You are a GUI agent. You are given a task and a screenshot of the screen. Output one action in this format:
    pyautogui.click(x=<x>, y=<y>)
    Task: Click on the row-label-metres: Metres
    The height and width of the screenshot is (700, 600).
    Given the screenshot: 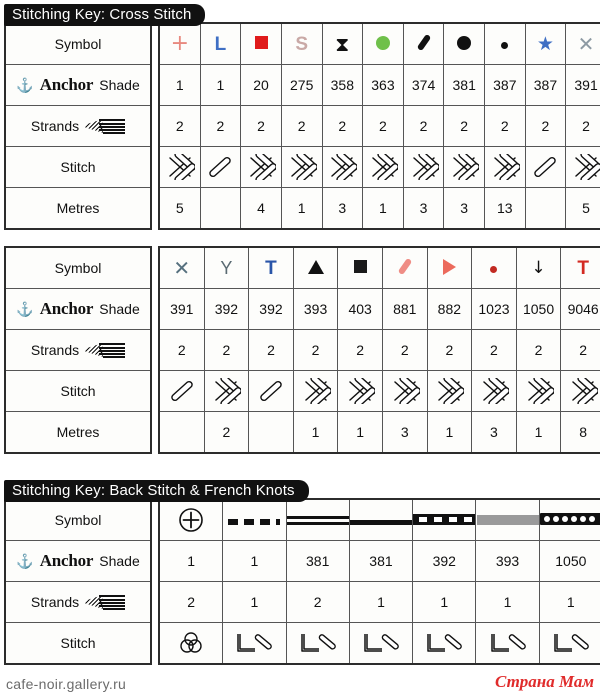 What is the action you would take?
    pyautogui.click(x=78, y=432)
    